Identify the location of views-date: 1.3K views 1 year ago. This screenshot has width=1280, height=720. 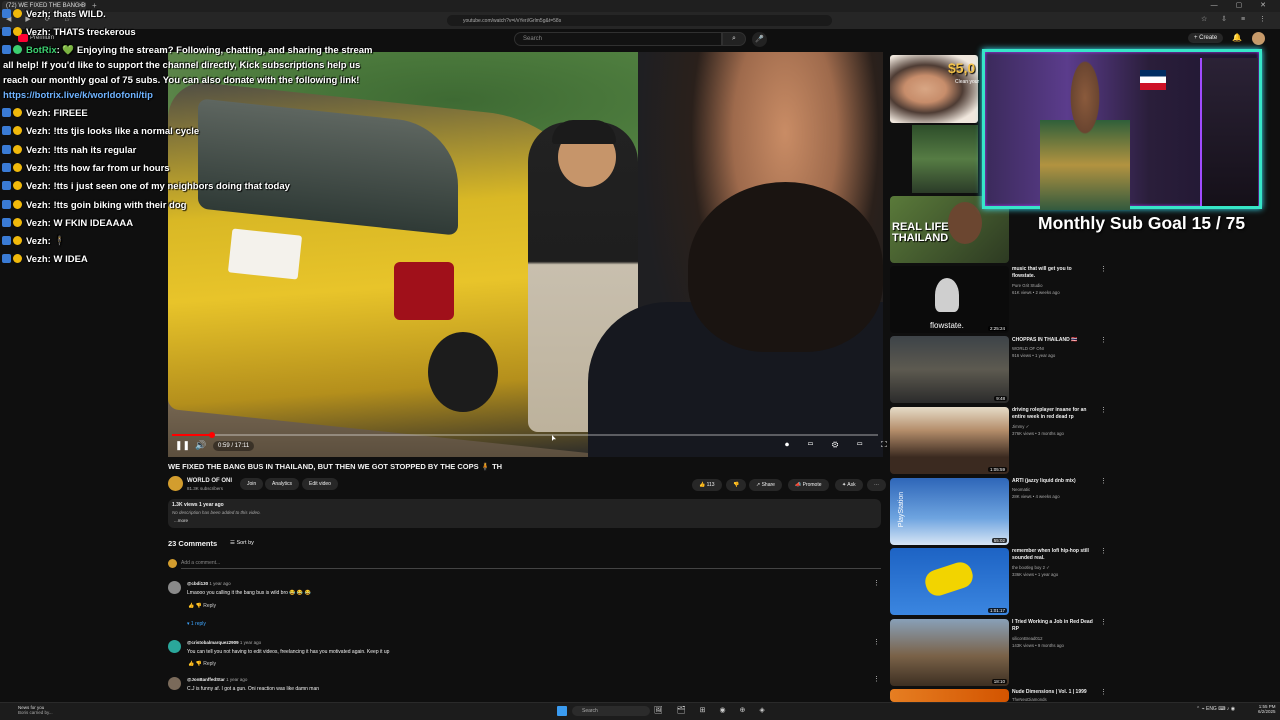
(198, 505).